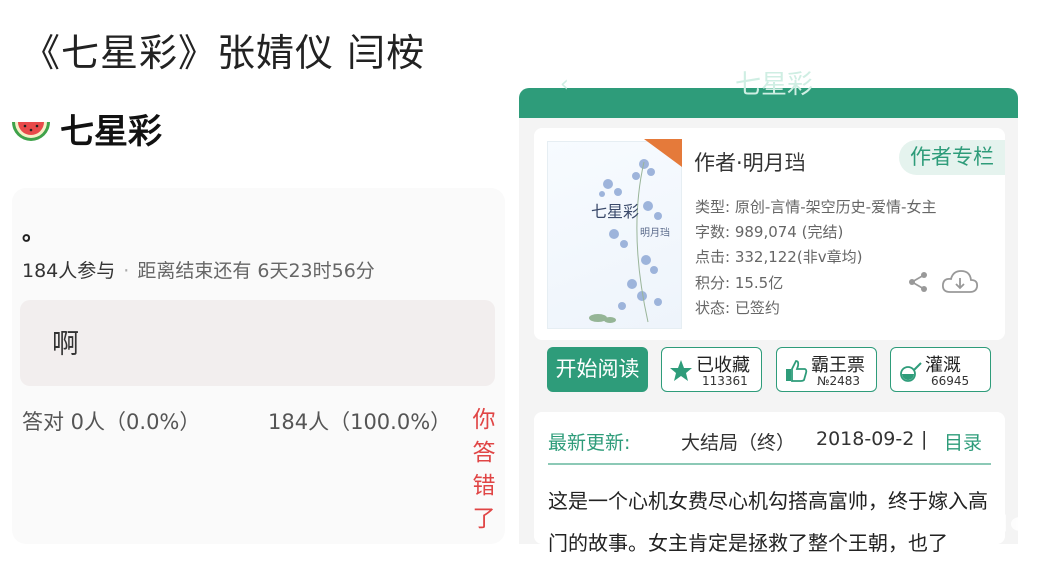 The width and height of the screenshot is (1038, 564). I want to click on book-type: 类型: 原创-言情-架空历史-爱情-女主, so click(816, 207).